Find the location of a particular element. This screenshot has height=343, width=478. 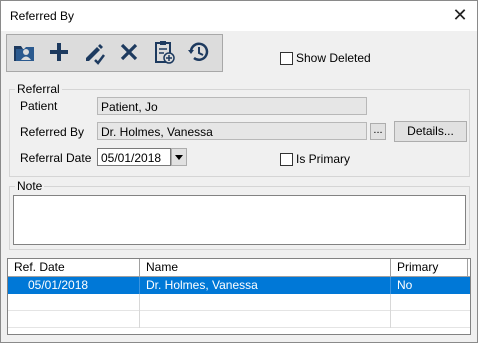

column-header-name: Name is located at coordinates (265, 267).